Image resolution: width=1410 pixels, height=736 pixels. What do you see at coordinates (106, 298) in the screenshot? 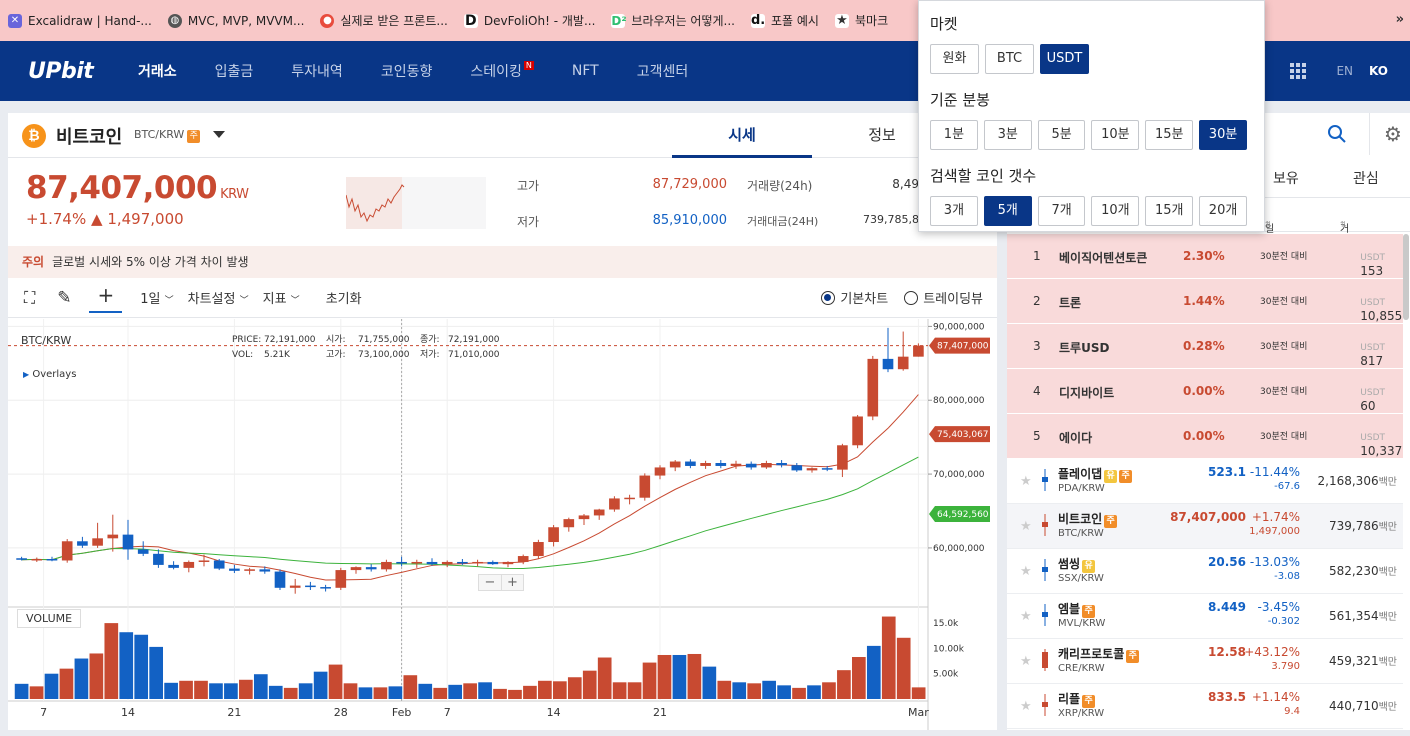
I see `crosshair-icon: +` at bounding box center [106, 298].